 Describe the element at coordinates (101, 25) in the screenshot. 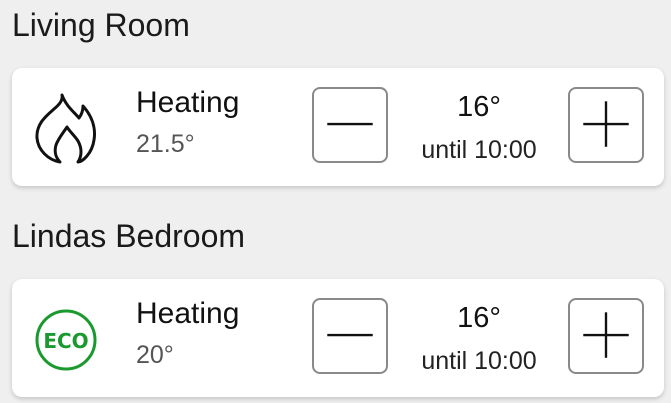

I see `room-title: Living Room` at that location.